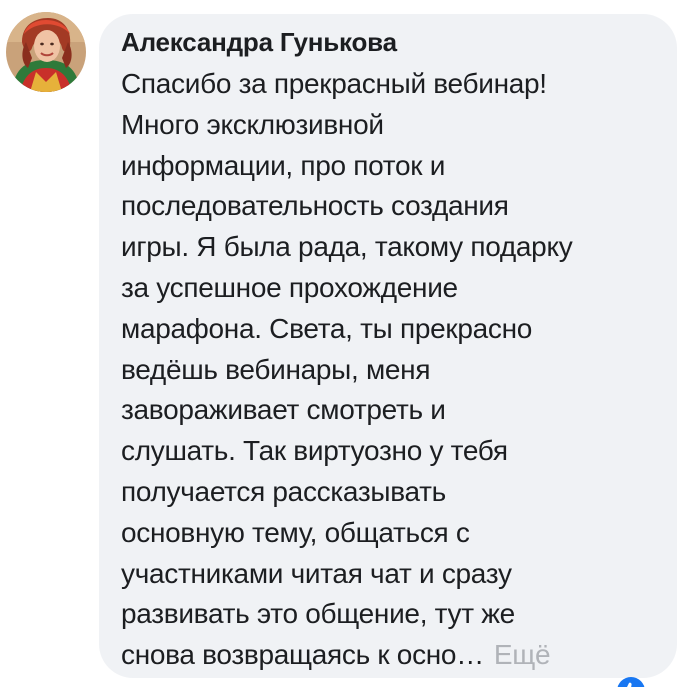 This screenshot has height=687, width=689. I want to click on comment-line: марафона. Света, ты прекрасно, so click(326, 328).